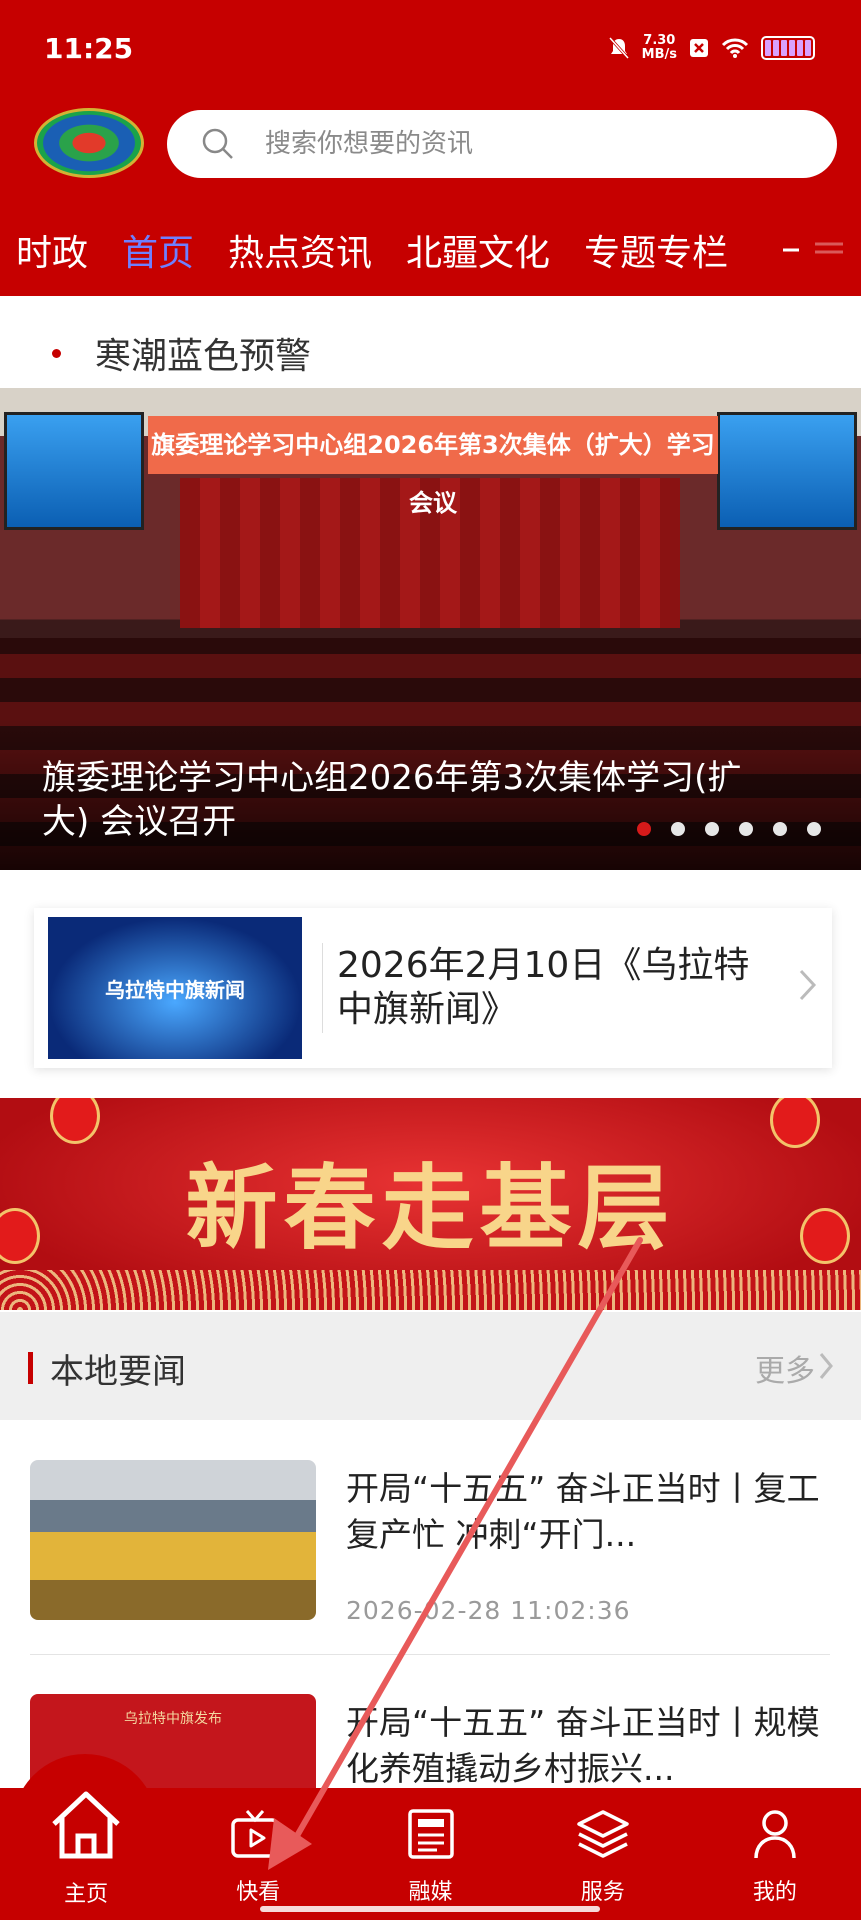 The image size is (861, 1920). I want to click on spring-festival-banner: 新春走基层, so click(430, 1204).